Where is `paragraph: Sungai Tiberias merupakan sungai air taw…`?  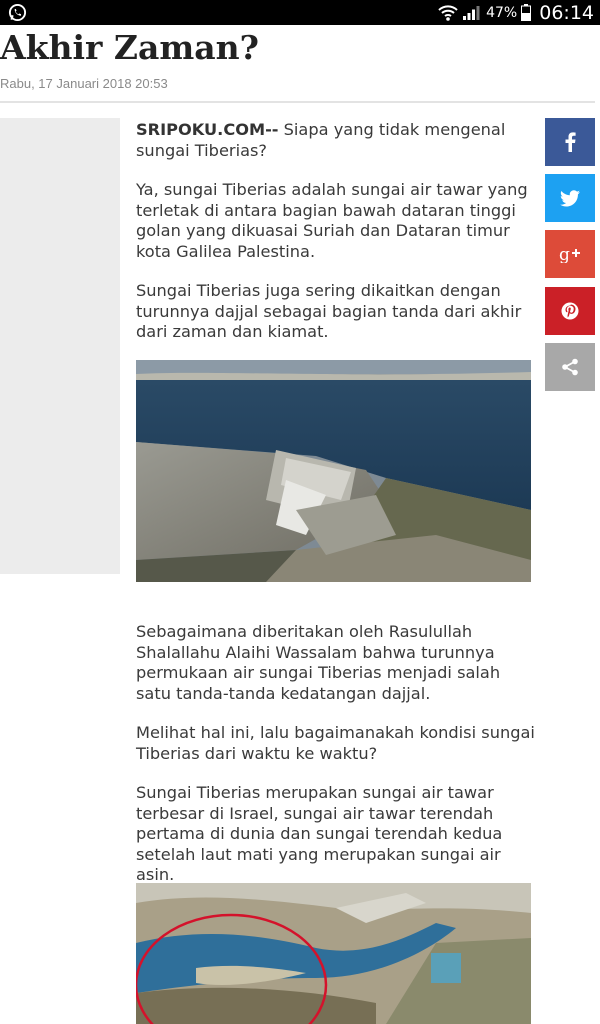
paragraph: Sungai Tiberias merupakan sungai air taw… is located at coordinates (319, 833).